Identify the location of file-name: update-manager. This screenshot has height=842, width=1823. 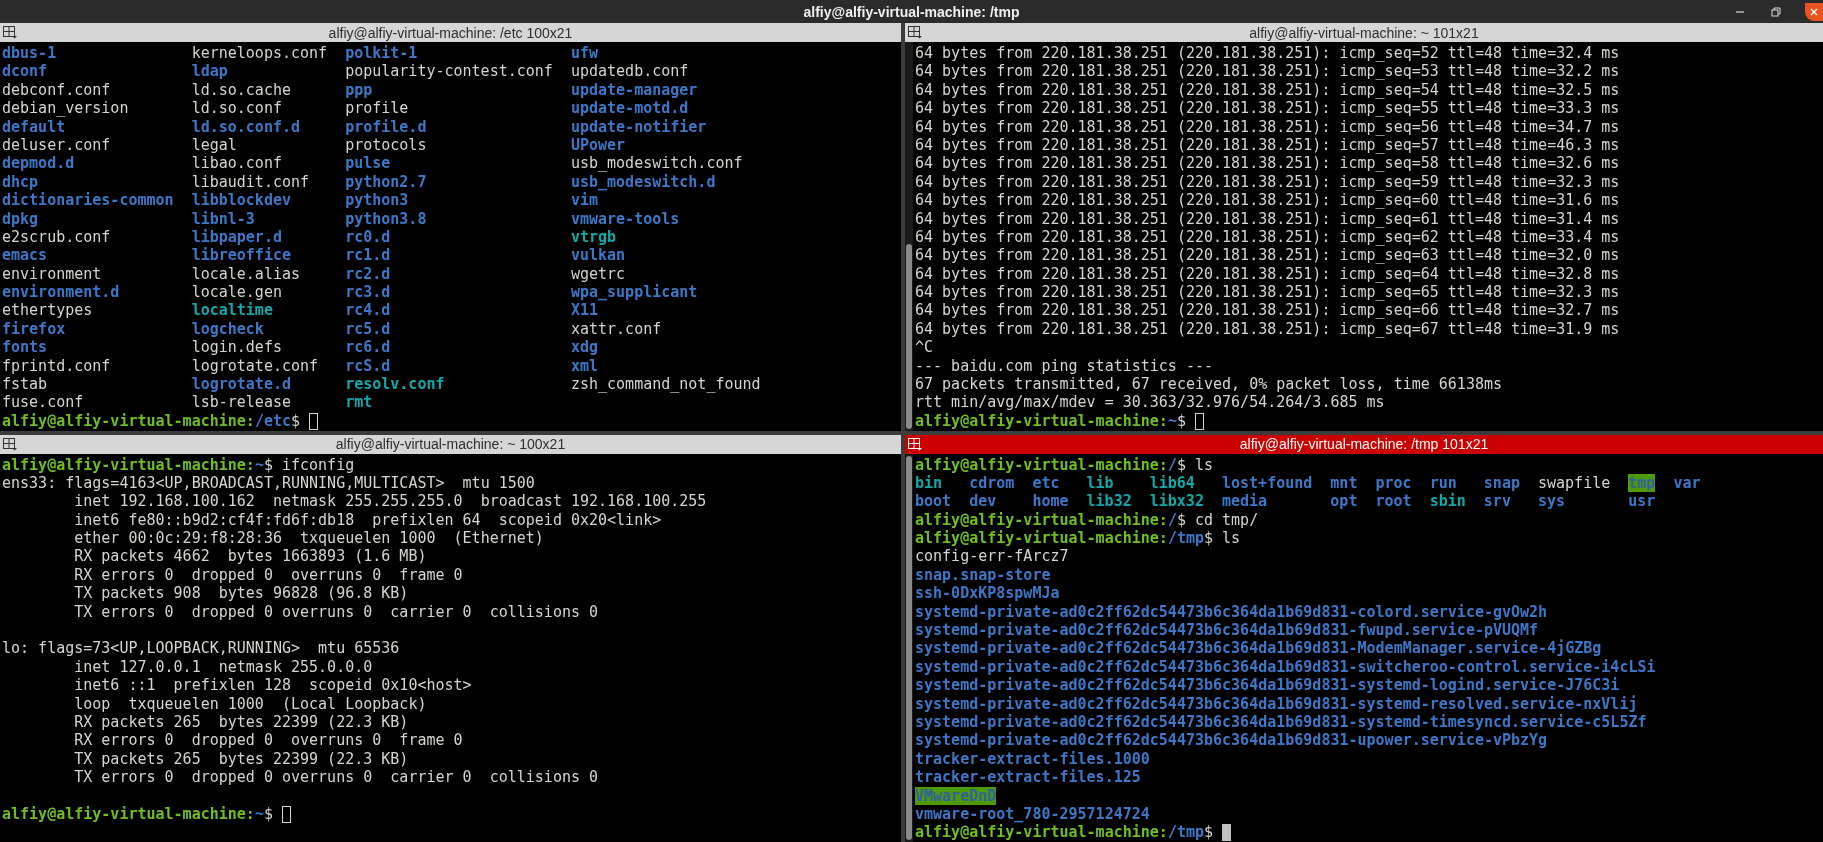
(634, 89).